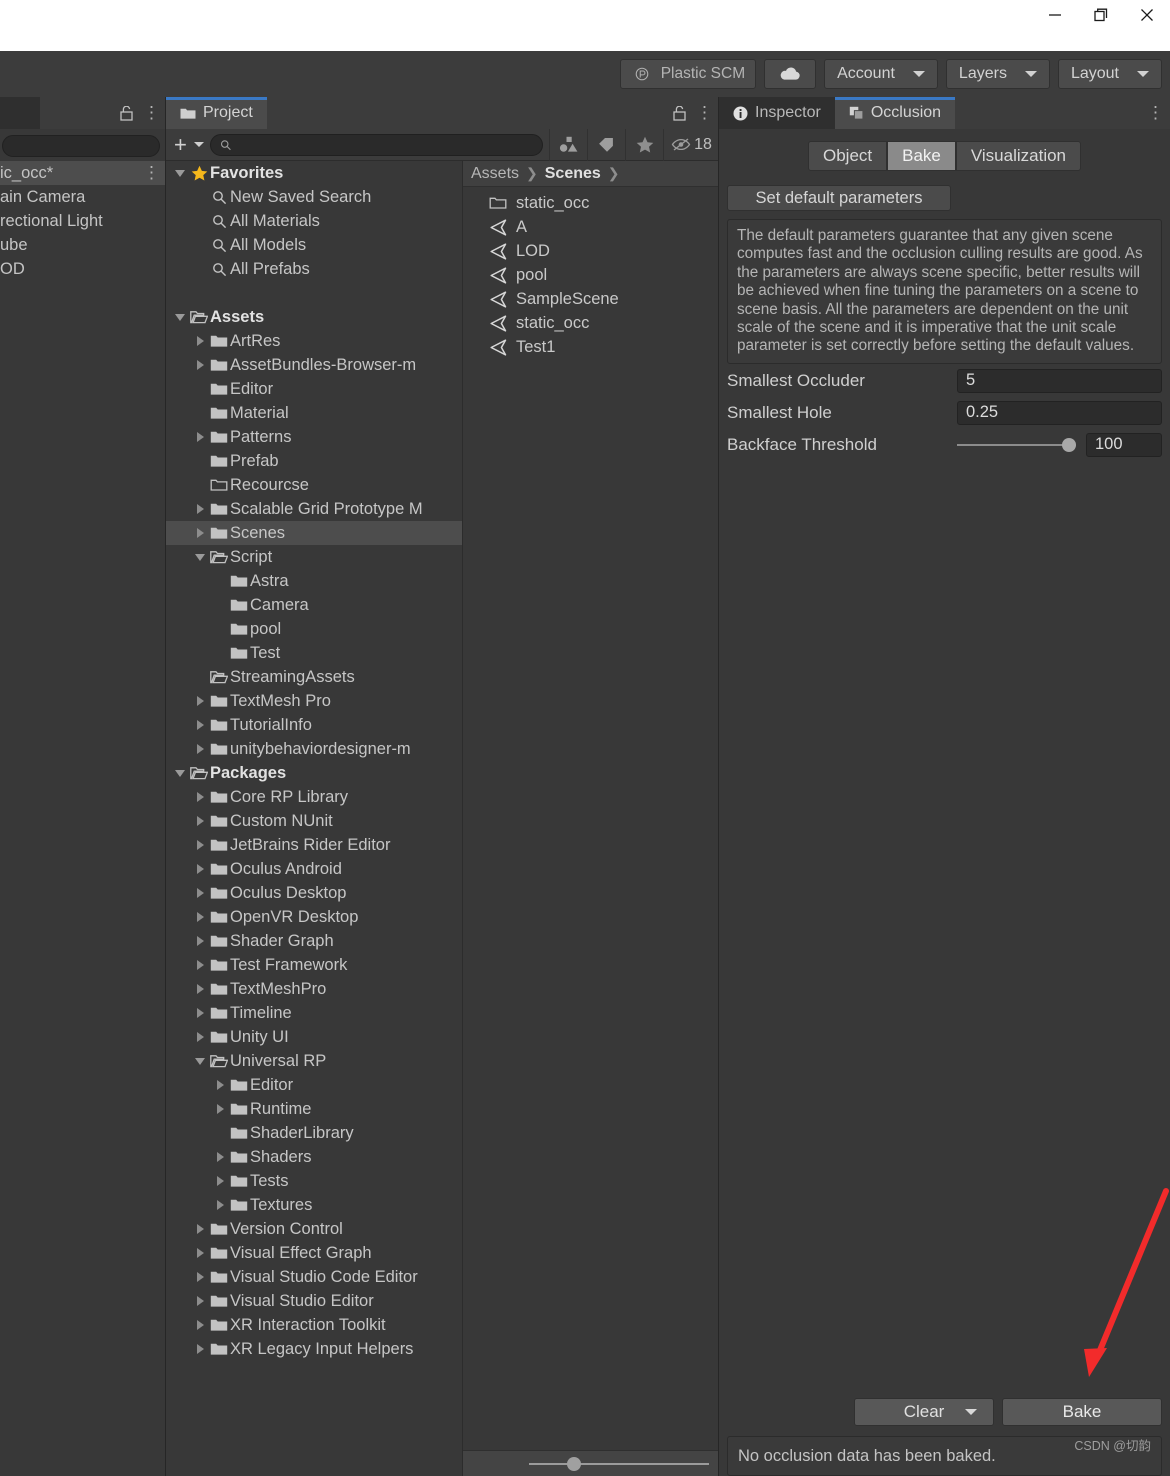 This screenshot has height=1476, width=1170. What do you see at coordinates (314, 1037) in the screenshot?
I see `tree-item-unity-ui: Unity UI` at bounding box center [314, 1037].